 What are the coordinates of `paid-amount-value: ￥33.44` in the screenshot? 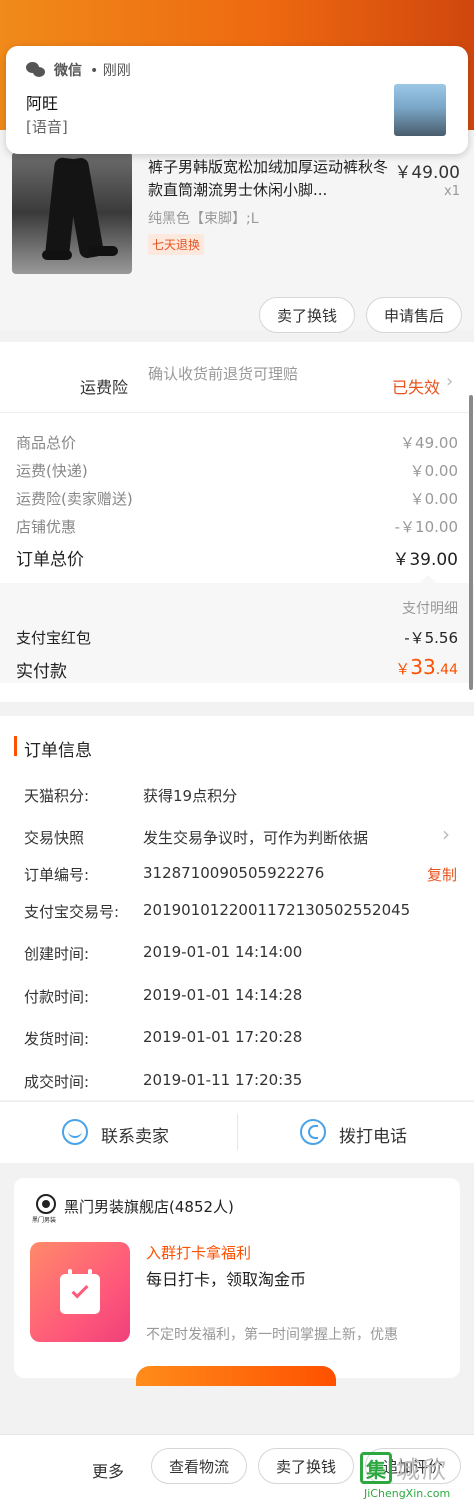 It's located at (426, 667).